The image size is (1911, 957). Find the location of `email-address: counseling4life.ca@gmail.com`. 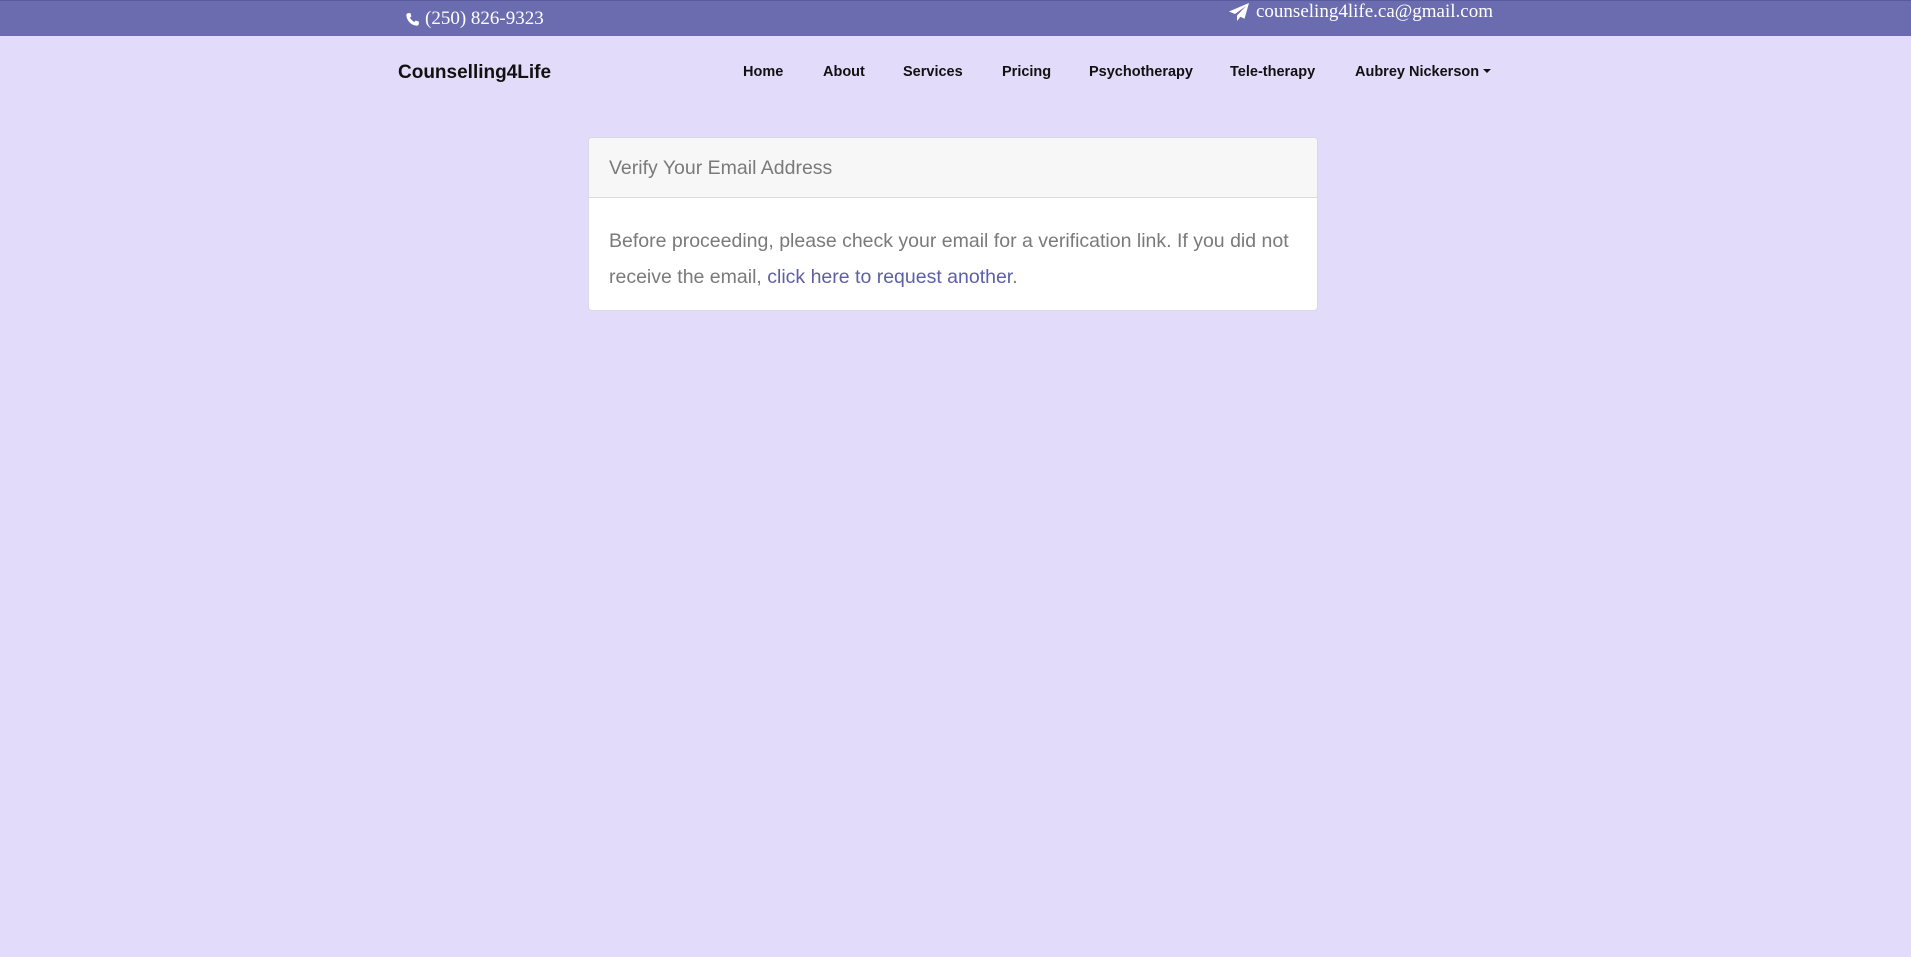

email-address: counseling4life.ca@gmail.com is located at coordinates (1374, 11).